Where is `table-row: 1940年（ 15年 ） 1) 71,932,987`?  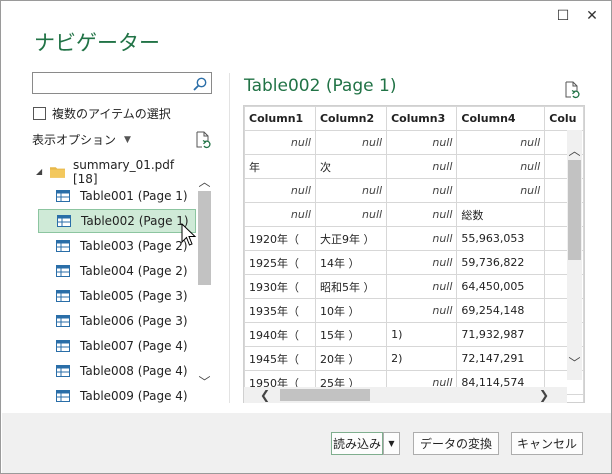 table-row: 1940年（ 15年 ） 1) 71,932,987 is located at coordinates (414, 334).